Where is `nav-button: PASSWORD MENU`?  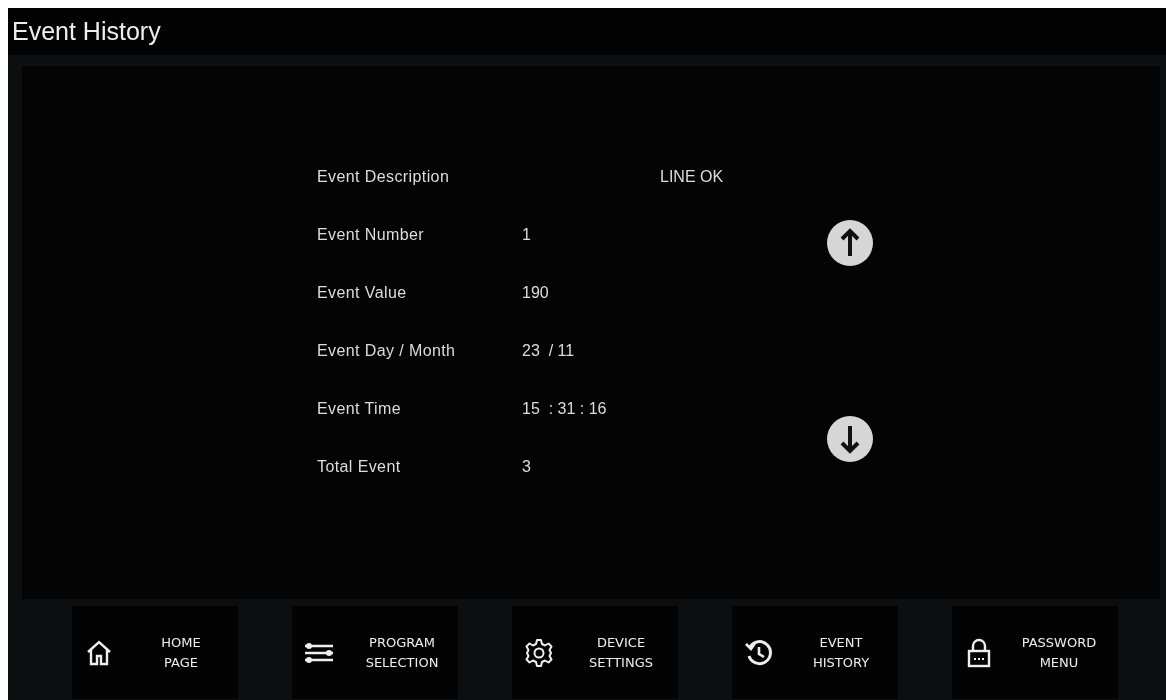
nav-button: PASSWORD MENU is located at coordinates (1035, 652).